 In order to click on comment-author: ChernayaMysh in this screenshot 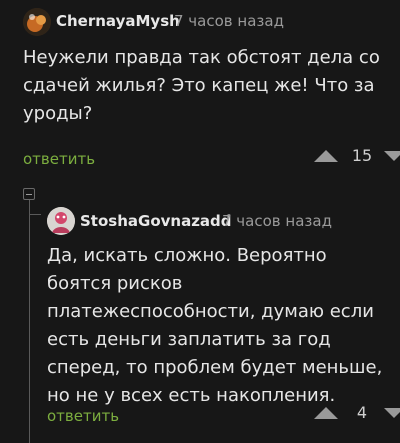, I will do `click(118, 21)`.